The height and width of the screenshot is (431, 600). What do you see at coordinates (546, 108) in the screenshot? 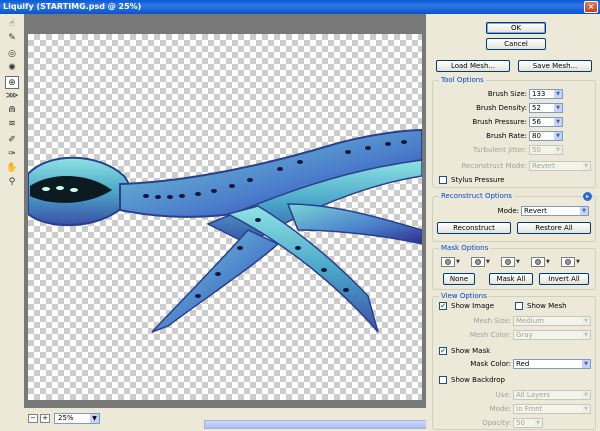
I see `brush-density-field: 52 ▼` at bounding box center [546, 108].